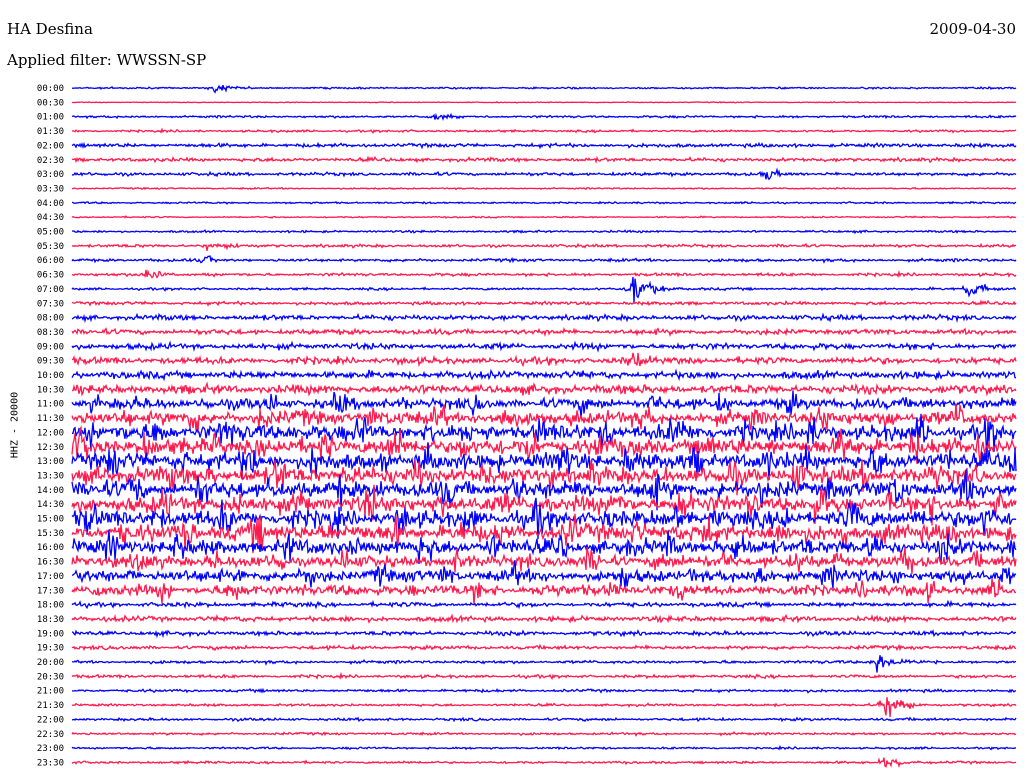 The image size is (1024, 780). Describe the element at coordinates (50, 462) in the screenshot. I see `time-label: 13:00` at that location.